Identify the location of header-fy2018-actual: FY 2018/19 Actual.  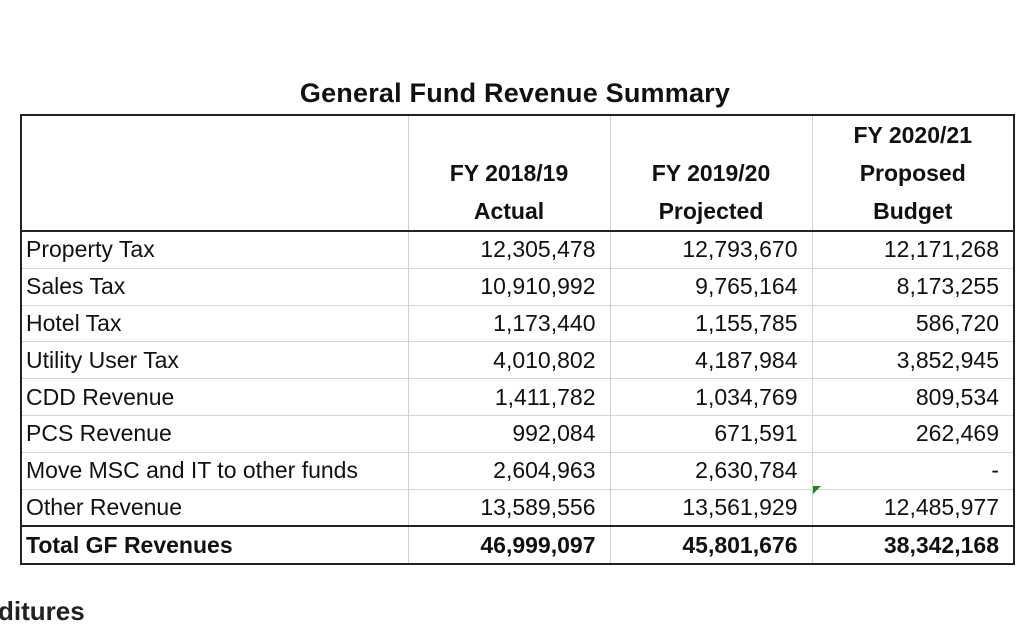
(509, 173).